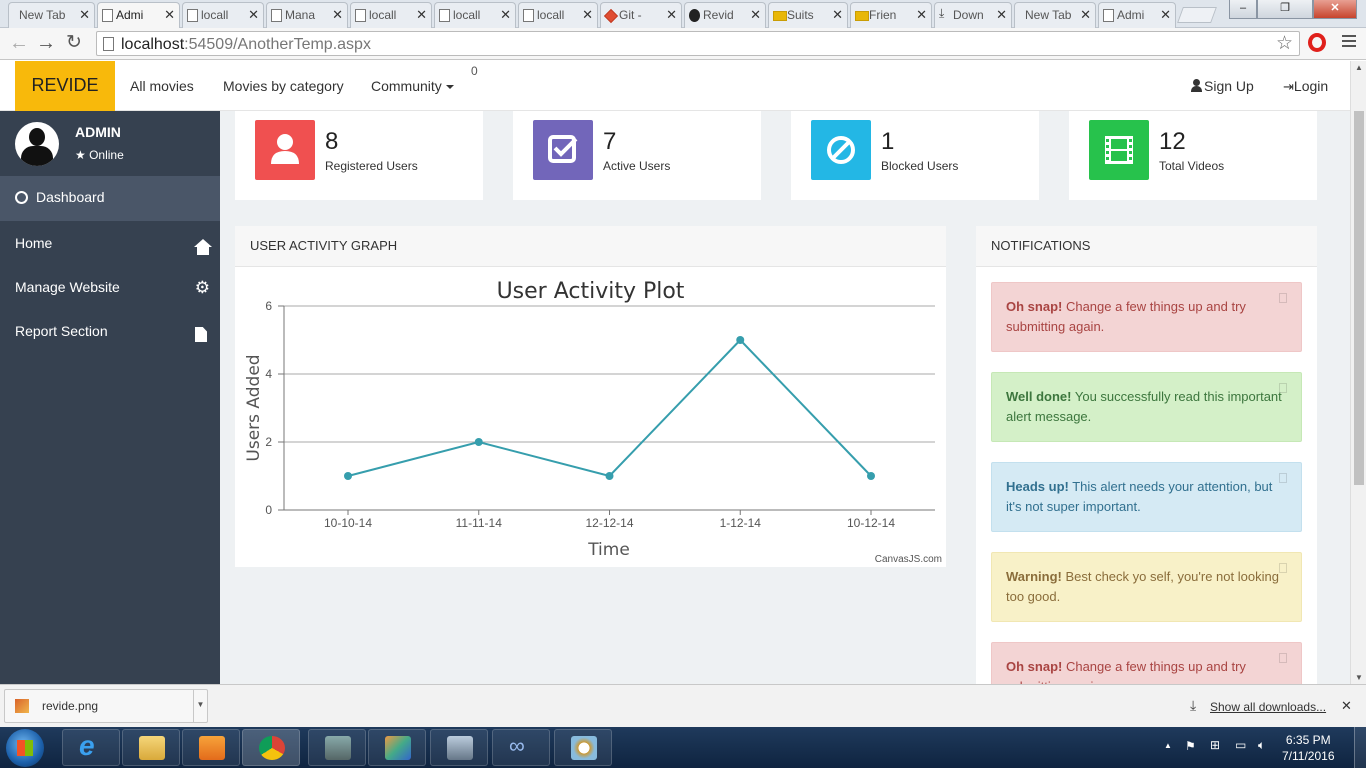  I want to click on nav-community-dropdown: Community, so click(412, 86).